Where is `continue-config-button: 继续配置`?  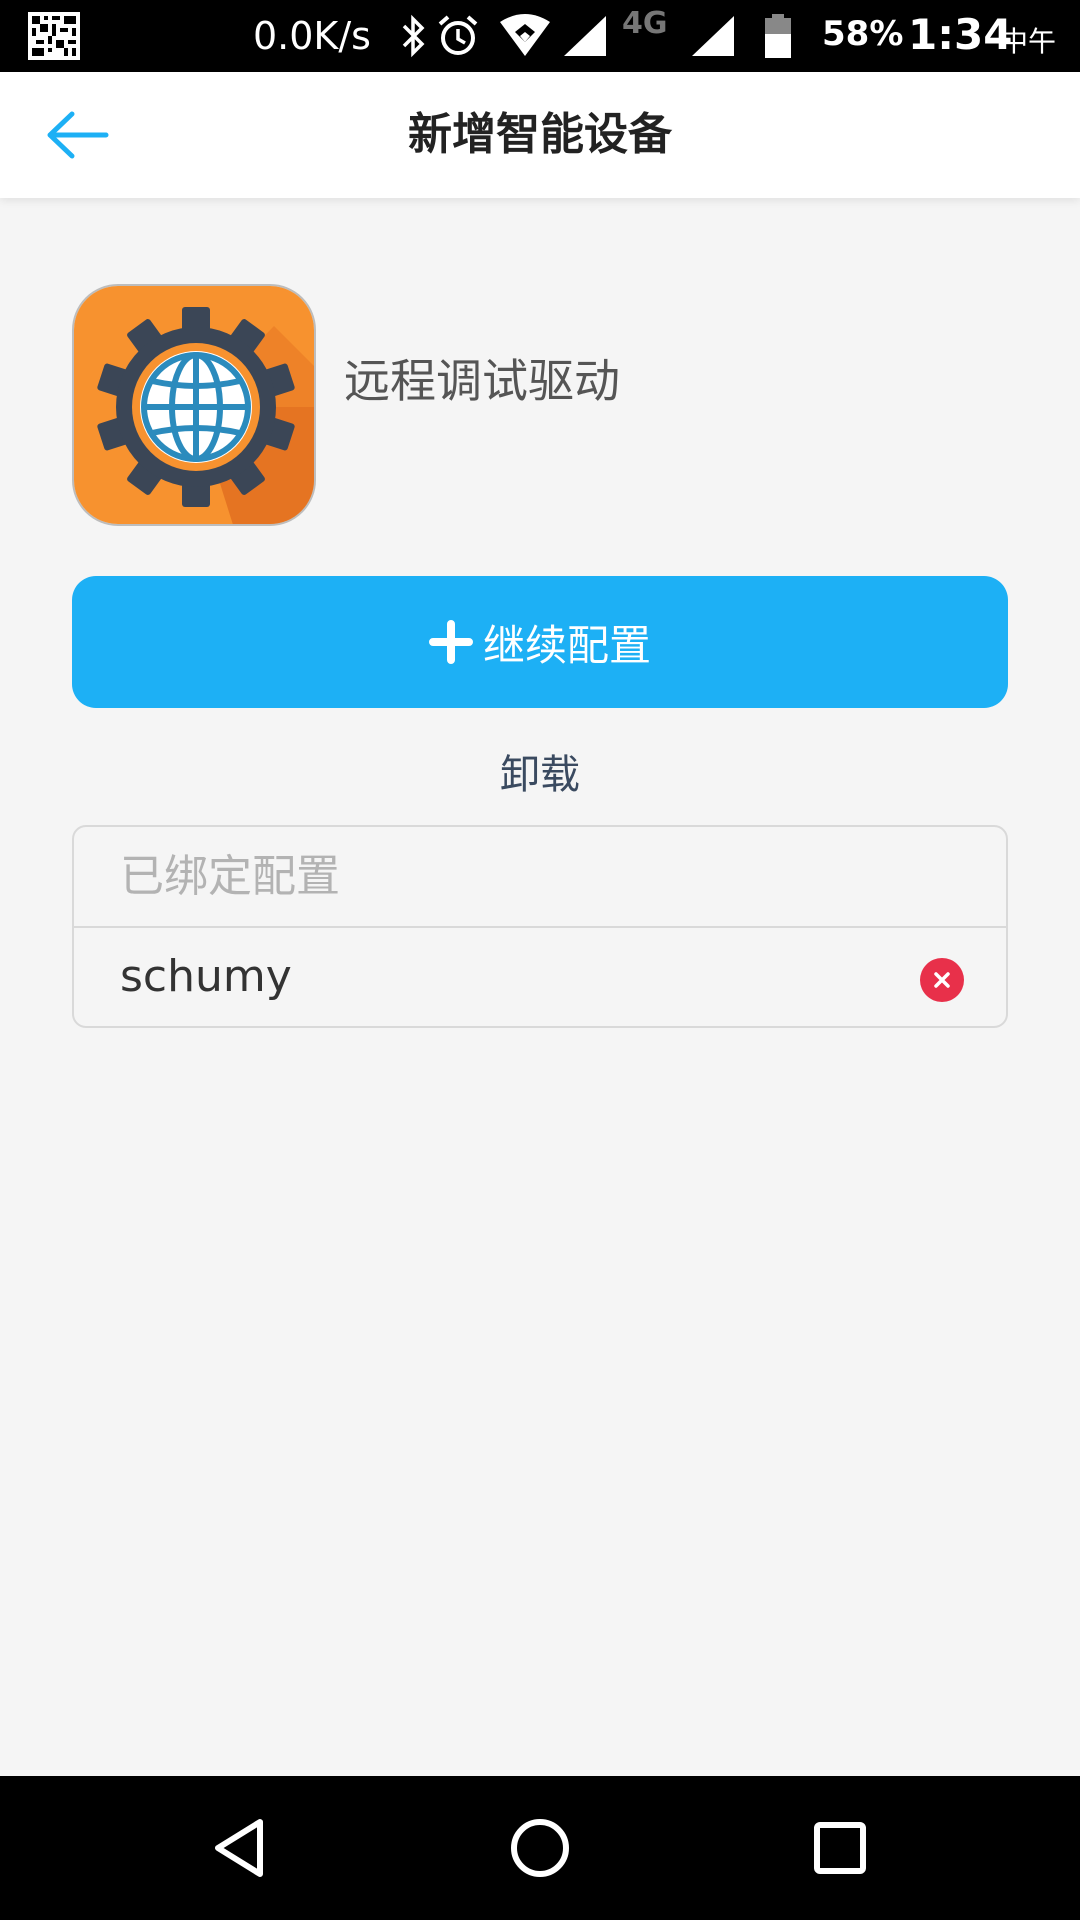 continue-config-button: 继续配置 is located at coordinates (540, 642).